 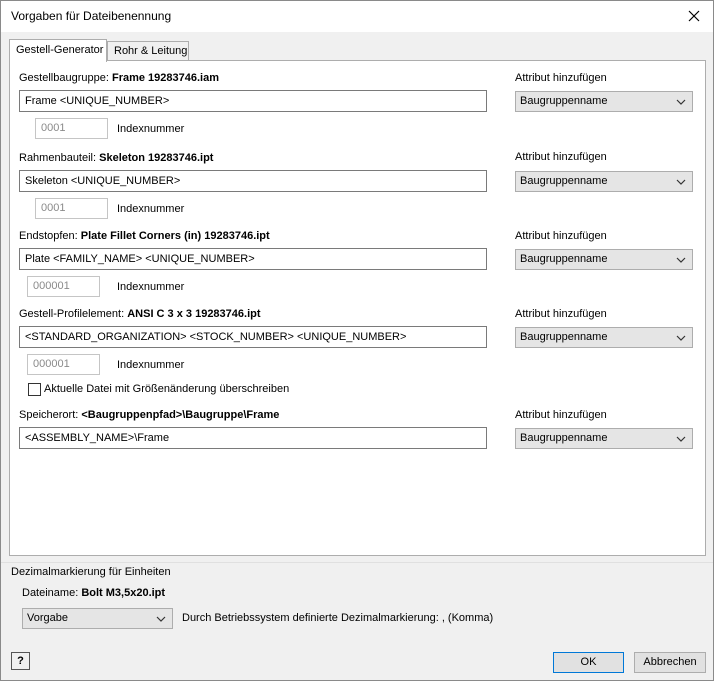 What do you see at coordinates (148, 51) in the screenshot?
I see `tab-rohr-leitung: Rohr & Leitung` at bounding box center [148, 51].